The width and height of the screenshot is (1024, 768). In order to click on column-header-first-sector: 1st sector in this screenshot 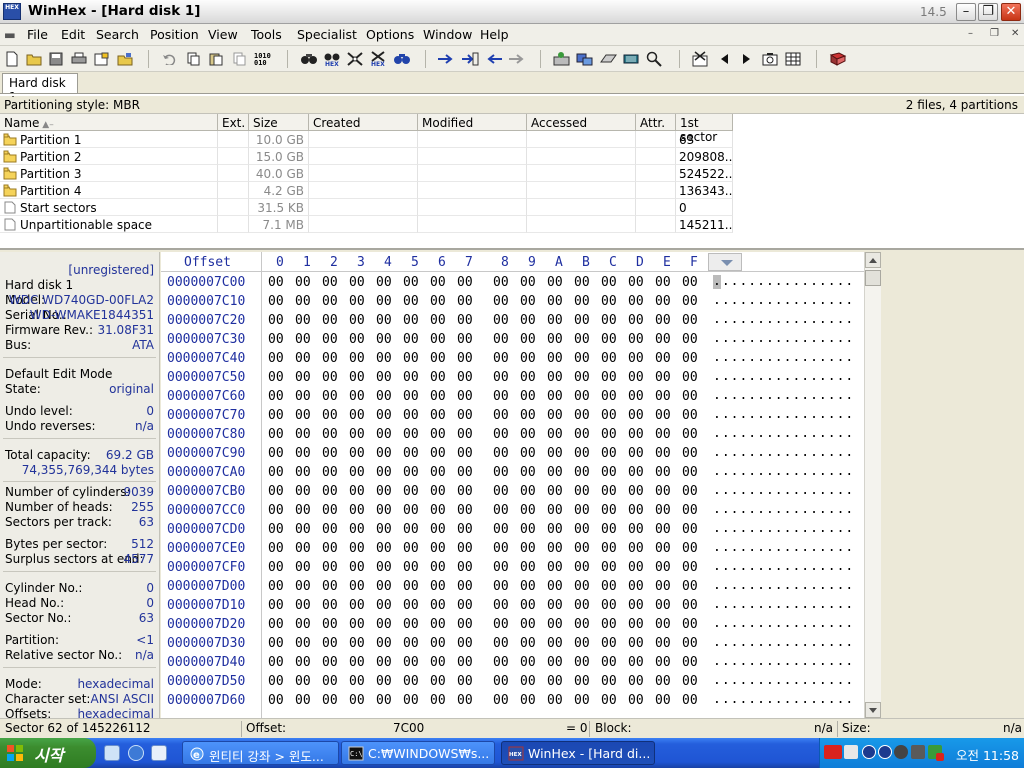, I will do `click(704, 129)`.